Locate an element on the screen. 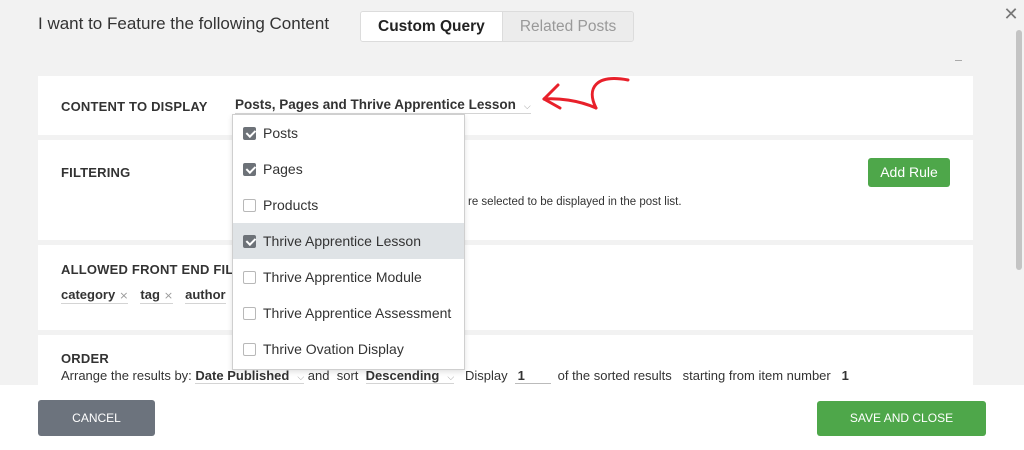  option-label: Pages is located at coordinates (283, 169).